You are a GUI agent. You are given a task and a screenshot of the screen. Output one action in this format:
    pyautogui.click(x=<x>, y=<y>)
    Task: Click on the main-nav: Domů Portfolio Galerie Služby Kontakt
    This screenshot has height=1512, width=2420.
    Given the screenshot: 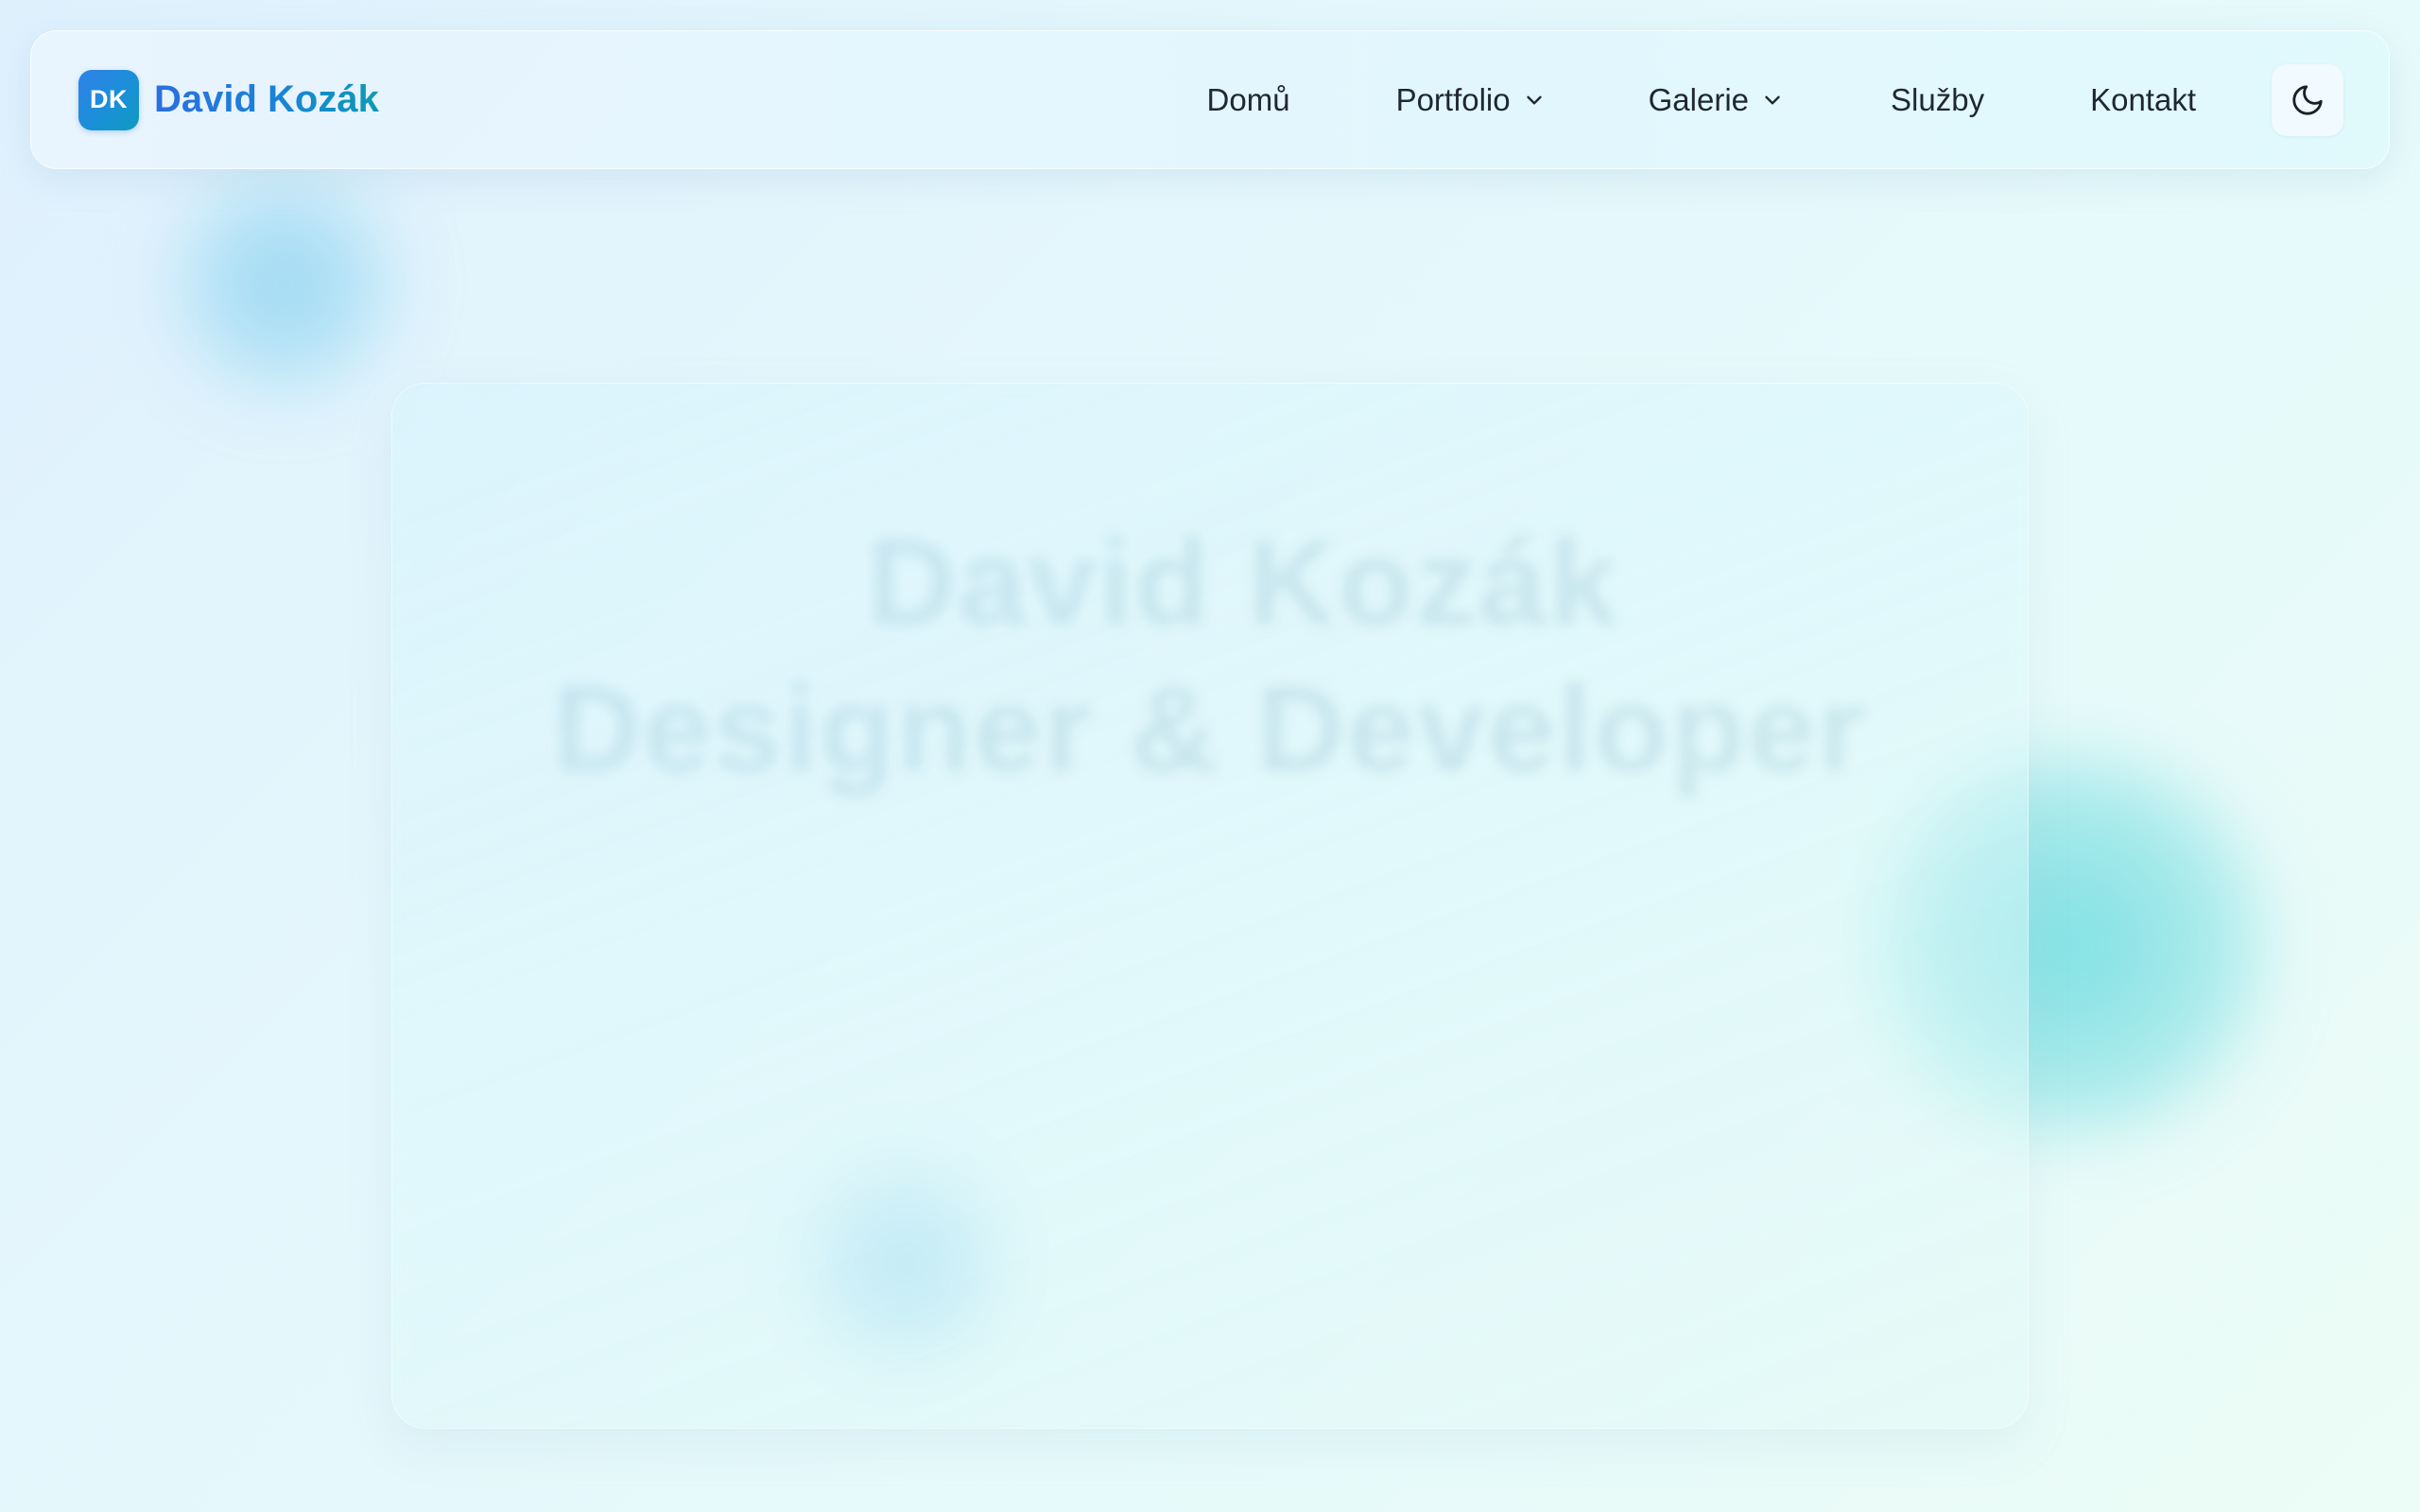 What is the action you would take?
    pyautogui.click(x=1775, y=99)
    